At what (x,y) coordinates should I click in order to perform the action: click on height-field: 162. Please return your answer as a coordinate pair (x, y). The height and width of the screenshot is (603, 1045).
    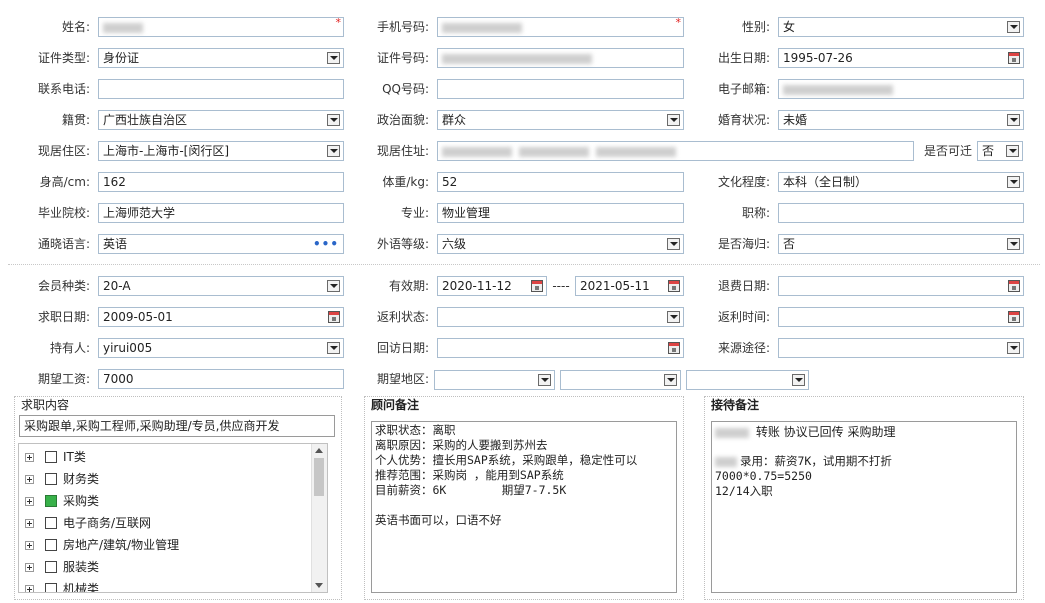
    Looking at the image, I should click on (221, 182).